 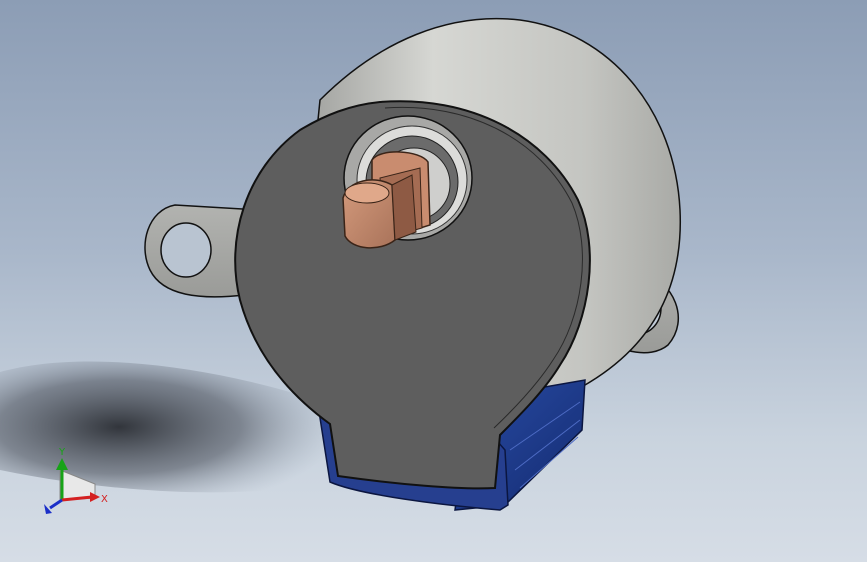 What do you see at coordinates (186, 250) in the screenshot?
I see `left-mounting-hole` at bounding box center [186, 250].